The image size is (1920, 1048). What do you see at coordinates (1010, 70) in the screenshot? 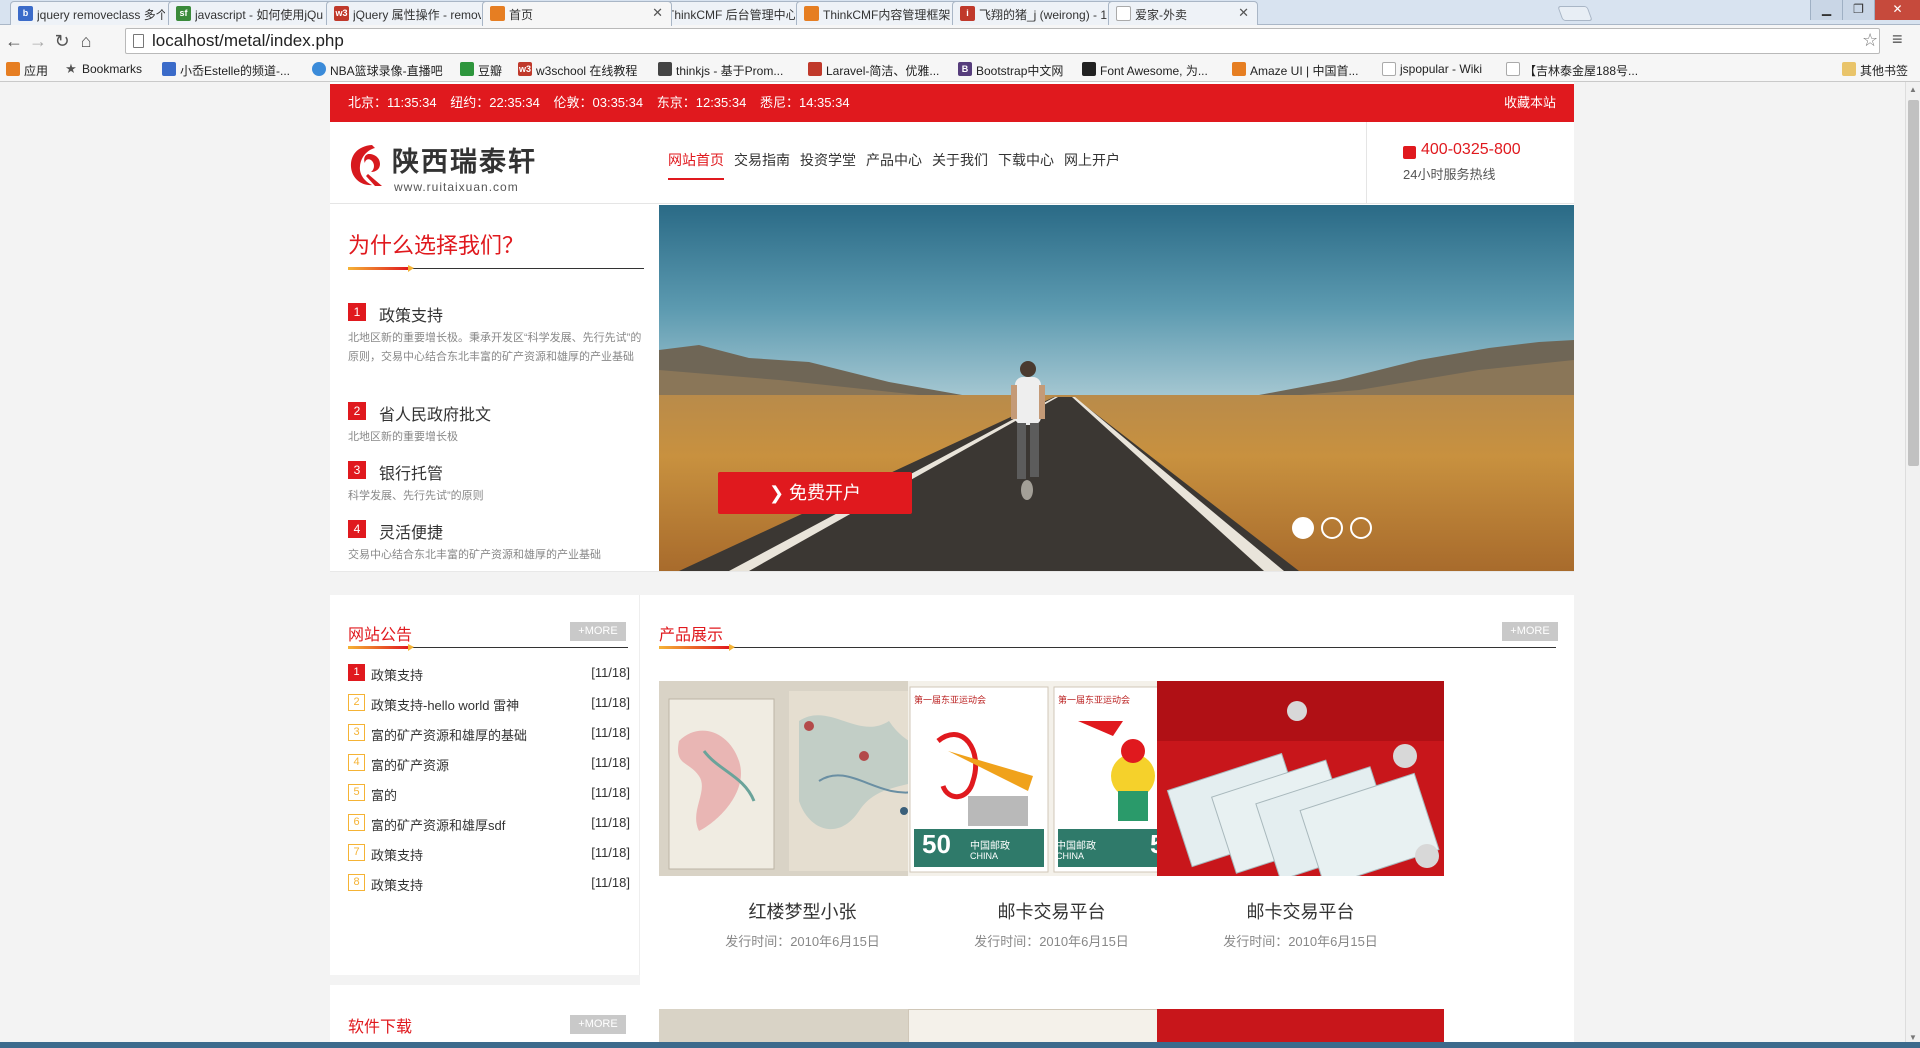
I see `bookmark-item: B Bootstrap中文网` at bounding box center [1010, 70].